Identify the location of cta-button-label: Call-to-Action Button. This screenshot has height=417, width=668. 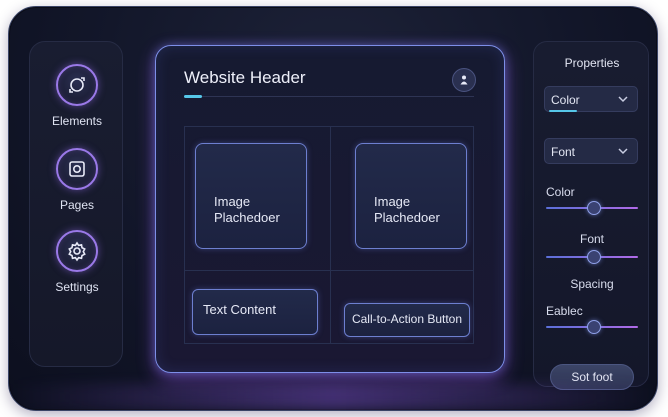
(407, 319).